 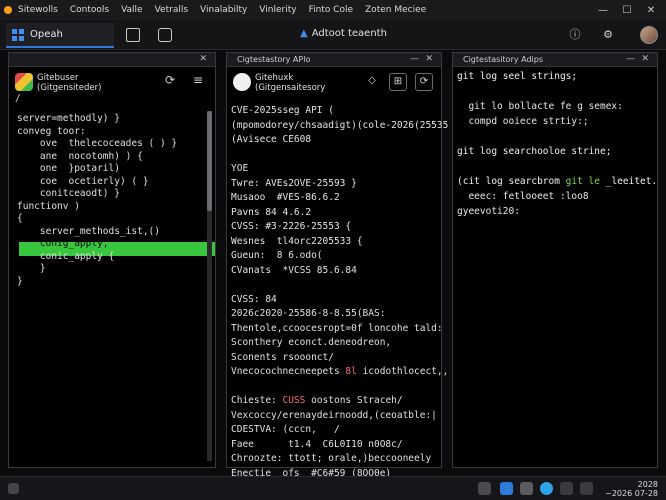 I want to click on code-line: CDESTVA: (cccn, /, so click(x=285, y=429).